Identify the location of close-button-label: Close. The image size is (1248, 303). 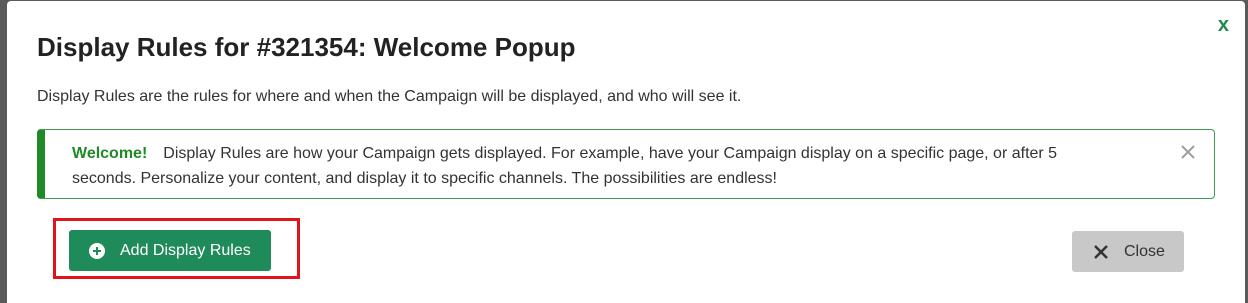
(1144, 251).